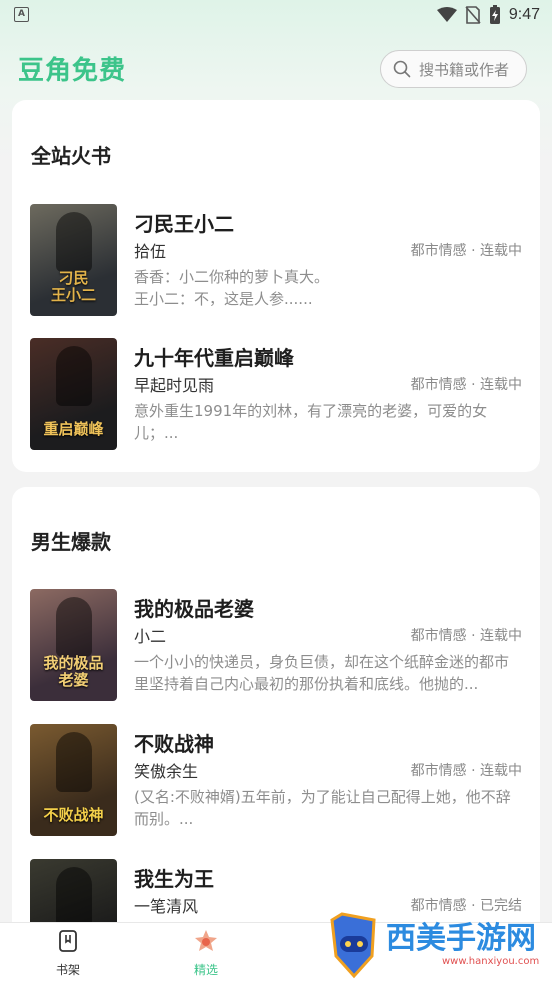  I want to click on book-title: 我的极品老婆, so click(194, 609).